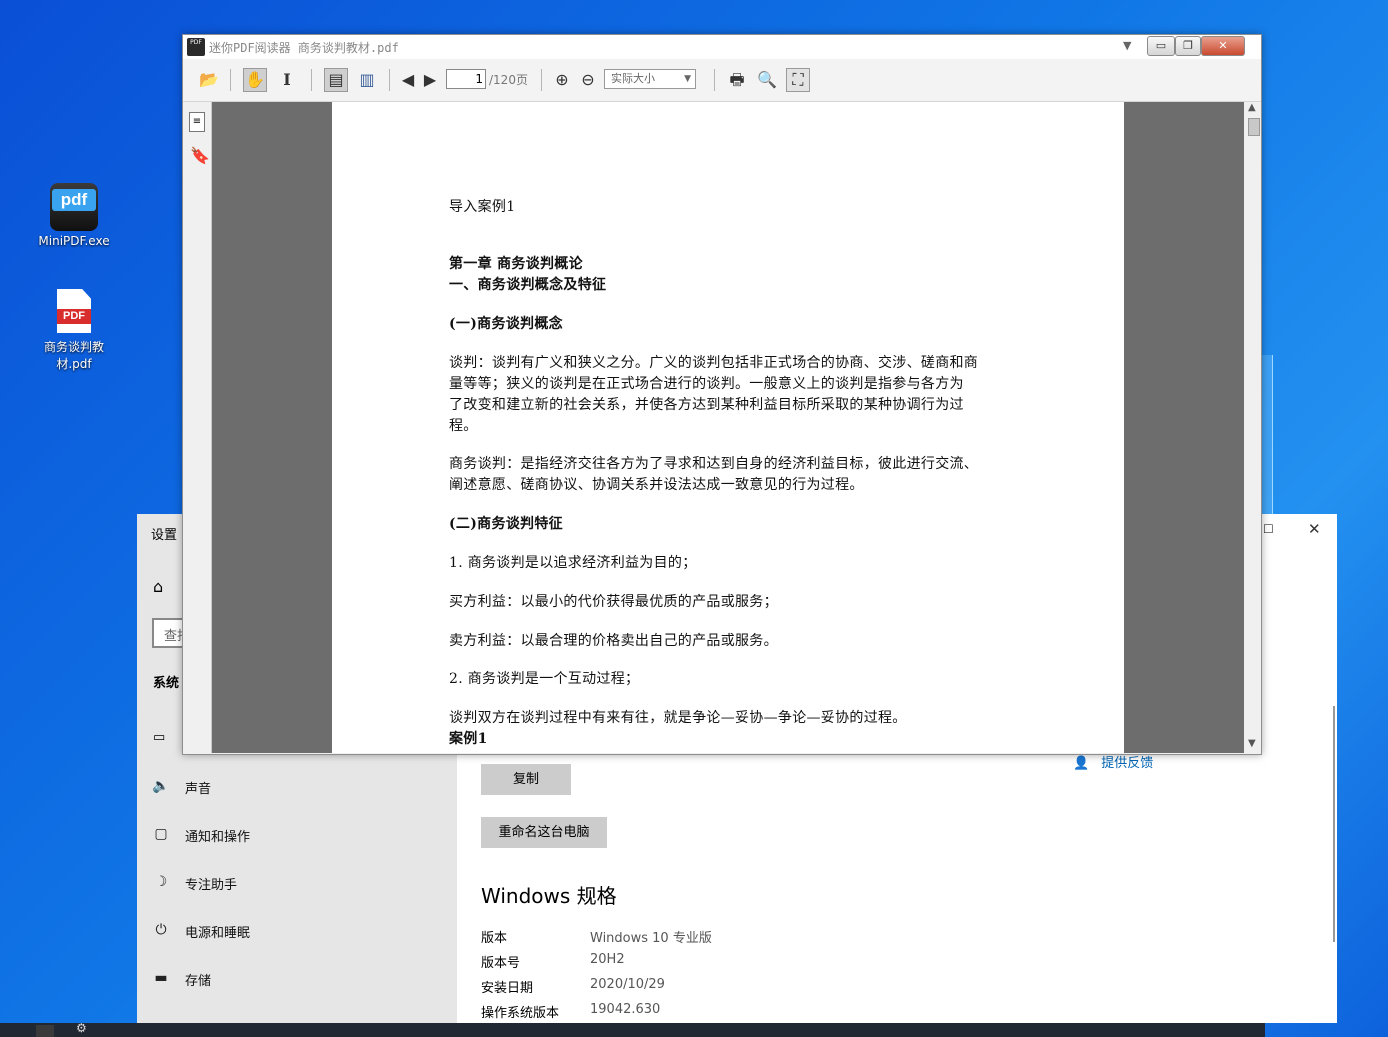 This screenshot has height=1037, width=1388. Describe the element at coordinates (161, 882) in the screenshot. I see `moon-icon: ☽` at that location.